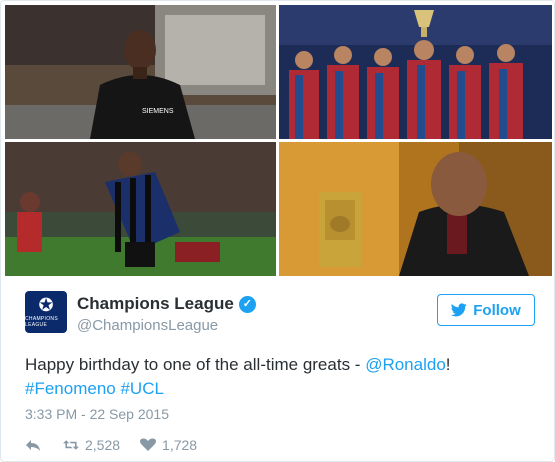 Image resolution: width=555 pixels, height=462 pixels. Describe the element at coordinates (141, 388) in the screenshot. I see `hashtag-link-ucl: #UCL` at that location.